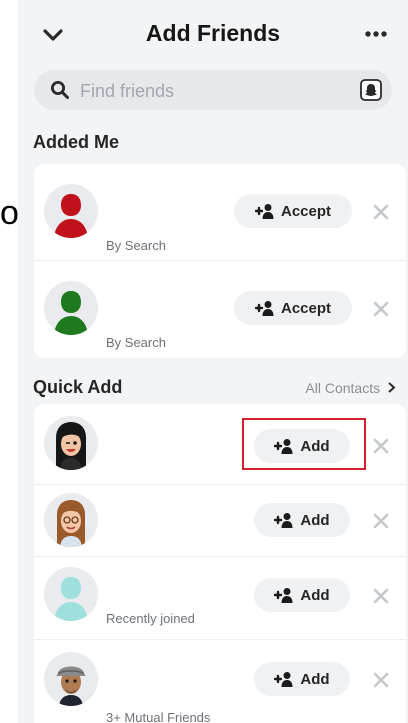 This screenshot has height=723, width=408. Describe the element at coordinates (60, 90) in the screenshot. I see `search-icon` at that location.